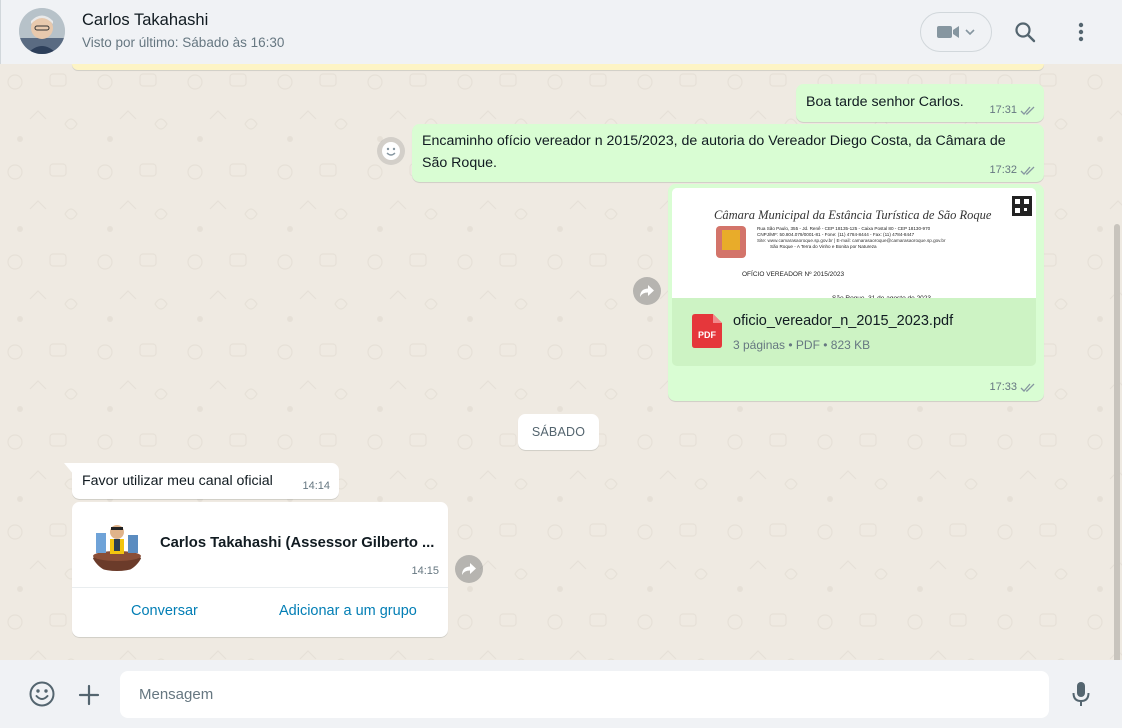  What do you see at coordinates (558, 67) in the screenshot?
I see `previous-message-edge` at bounding box center [558, 67].